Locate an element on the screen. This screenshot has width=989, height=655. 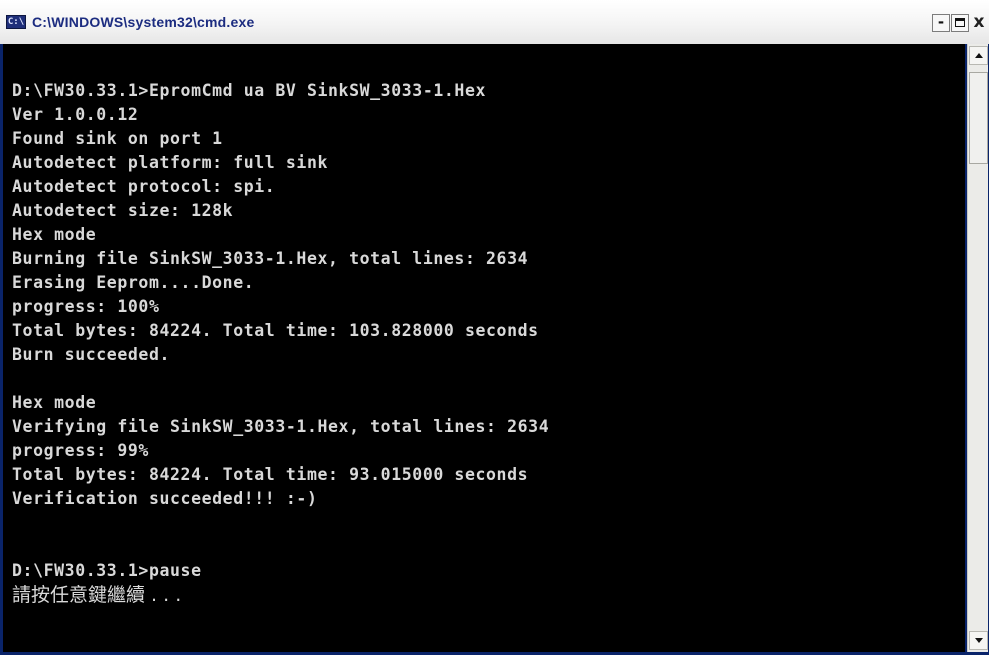
minimize-button: - is located at coordinates (941, 23).